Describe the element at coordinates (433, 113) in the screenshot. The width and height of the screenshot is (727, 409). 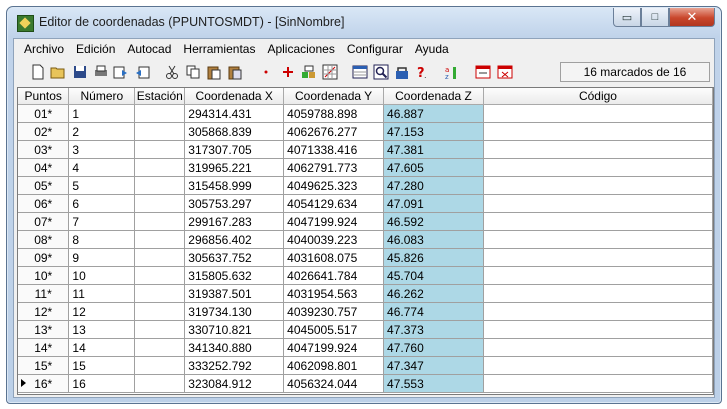
I see `coord-z-cell: 46.887` at that location.